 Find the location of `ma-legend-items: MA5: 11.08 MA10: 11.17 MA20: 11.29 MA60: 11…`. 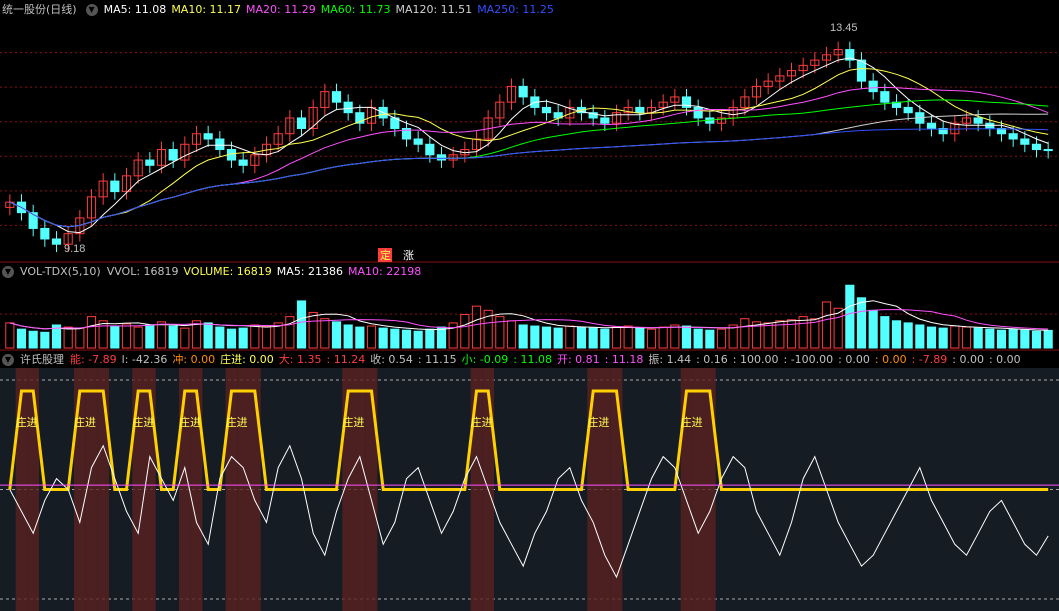

ma-legend-items: MA5: 11.08 MA10: 11.17 MA20: 11.29 MA60: 11… is located at coordinates (331, 10).